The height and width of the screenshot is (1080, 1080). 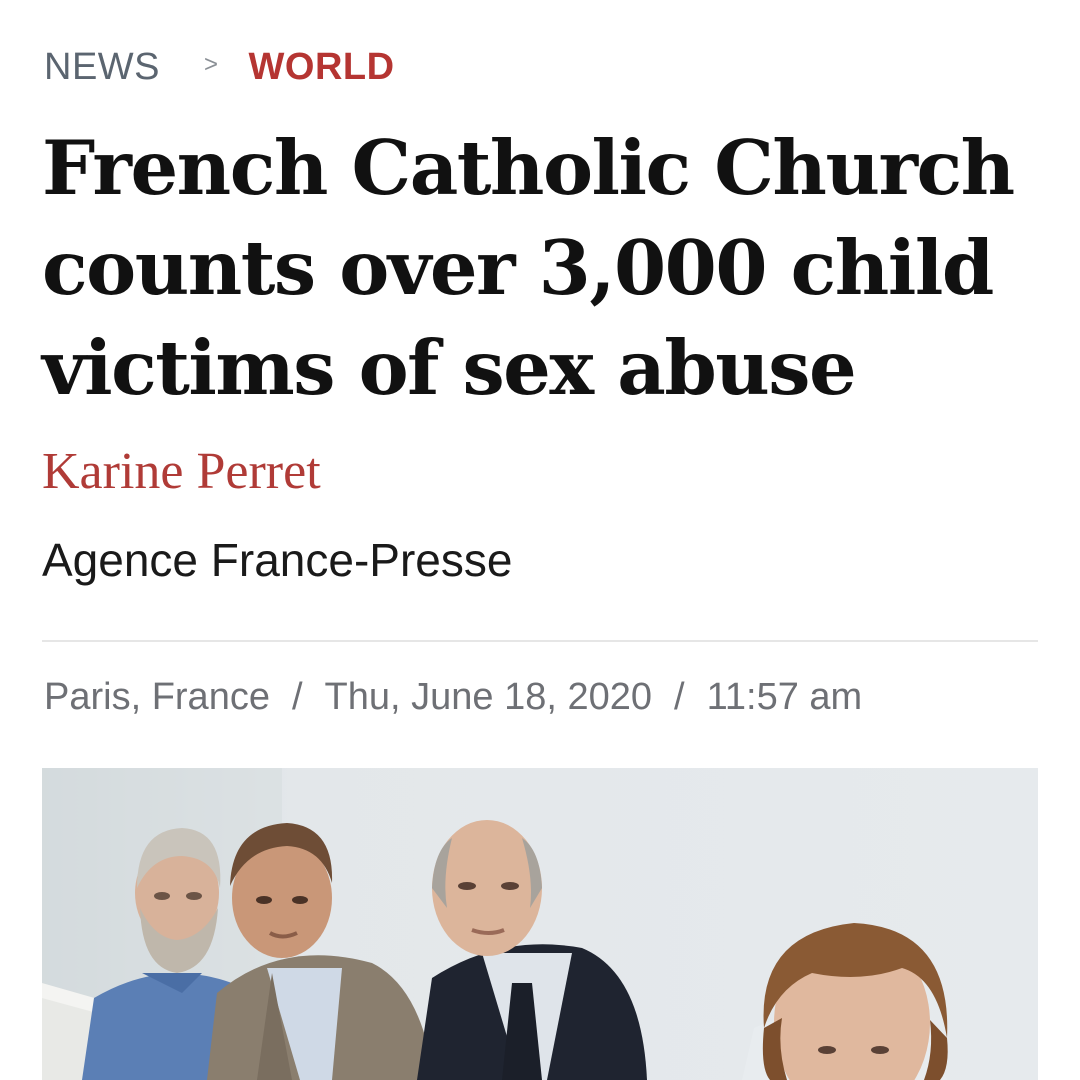 I want to click on dateline-location: Paris, France, so click(x=157, y=697).